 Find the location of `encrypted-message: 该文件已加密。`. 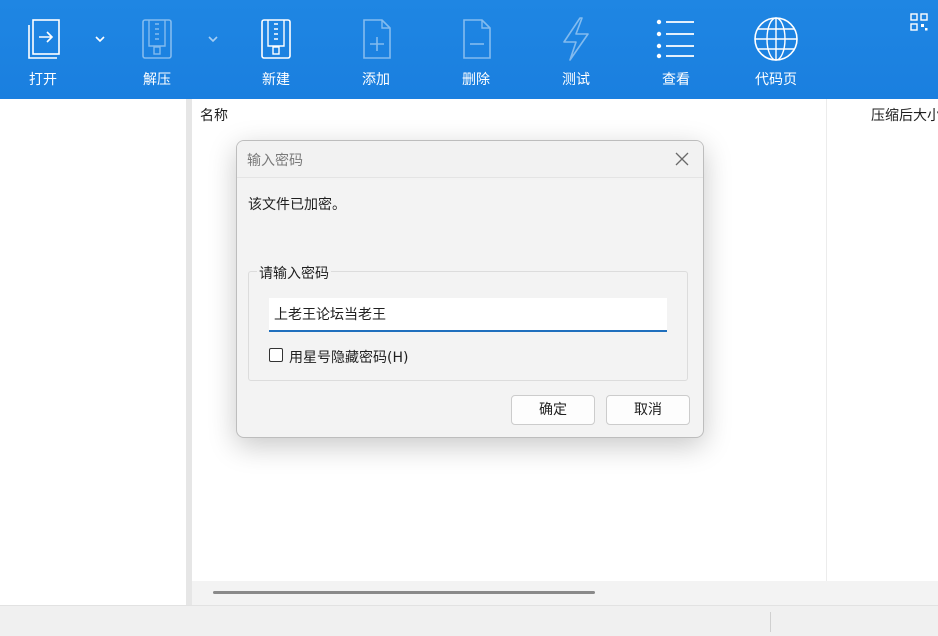

encrypted-message: 该文件已加密。 is located at coordinates (297, 205).